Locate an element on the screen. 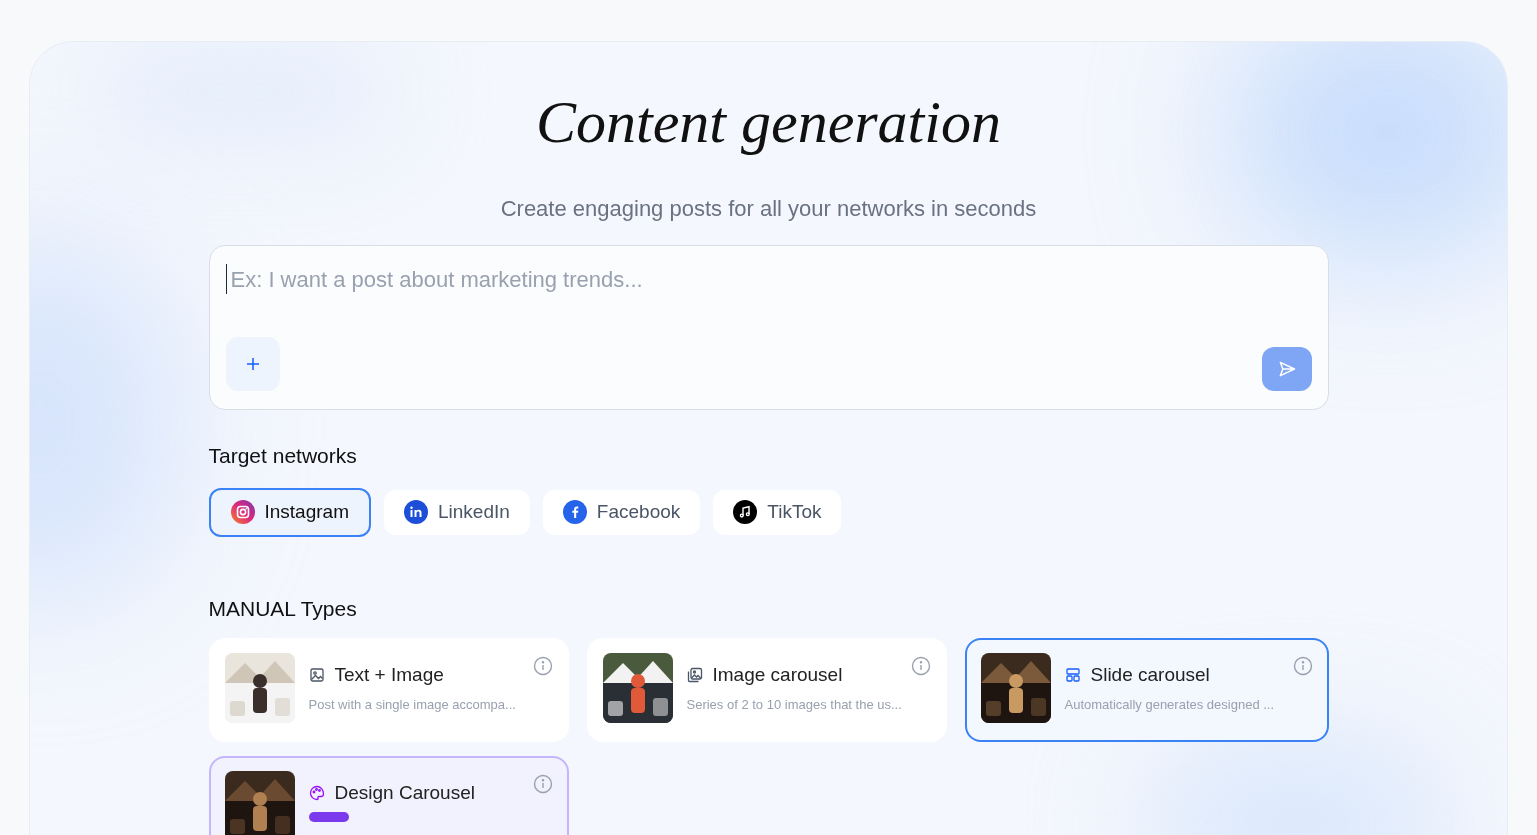  network-chip: Facebook is located at coordinates (621, 512).